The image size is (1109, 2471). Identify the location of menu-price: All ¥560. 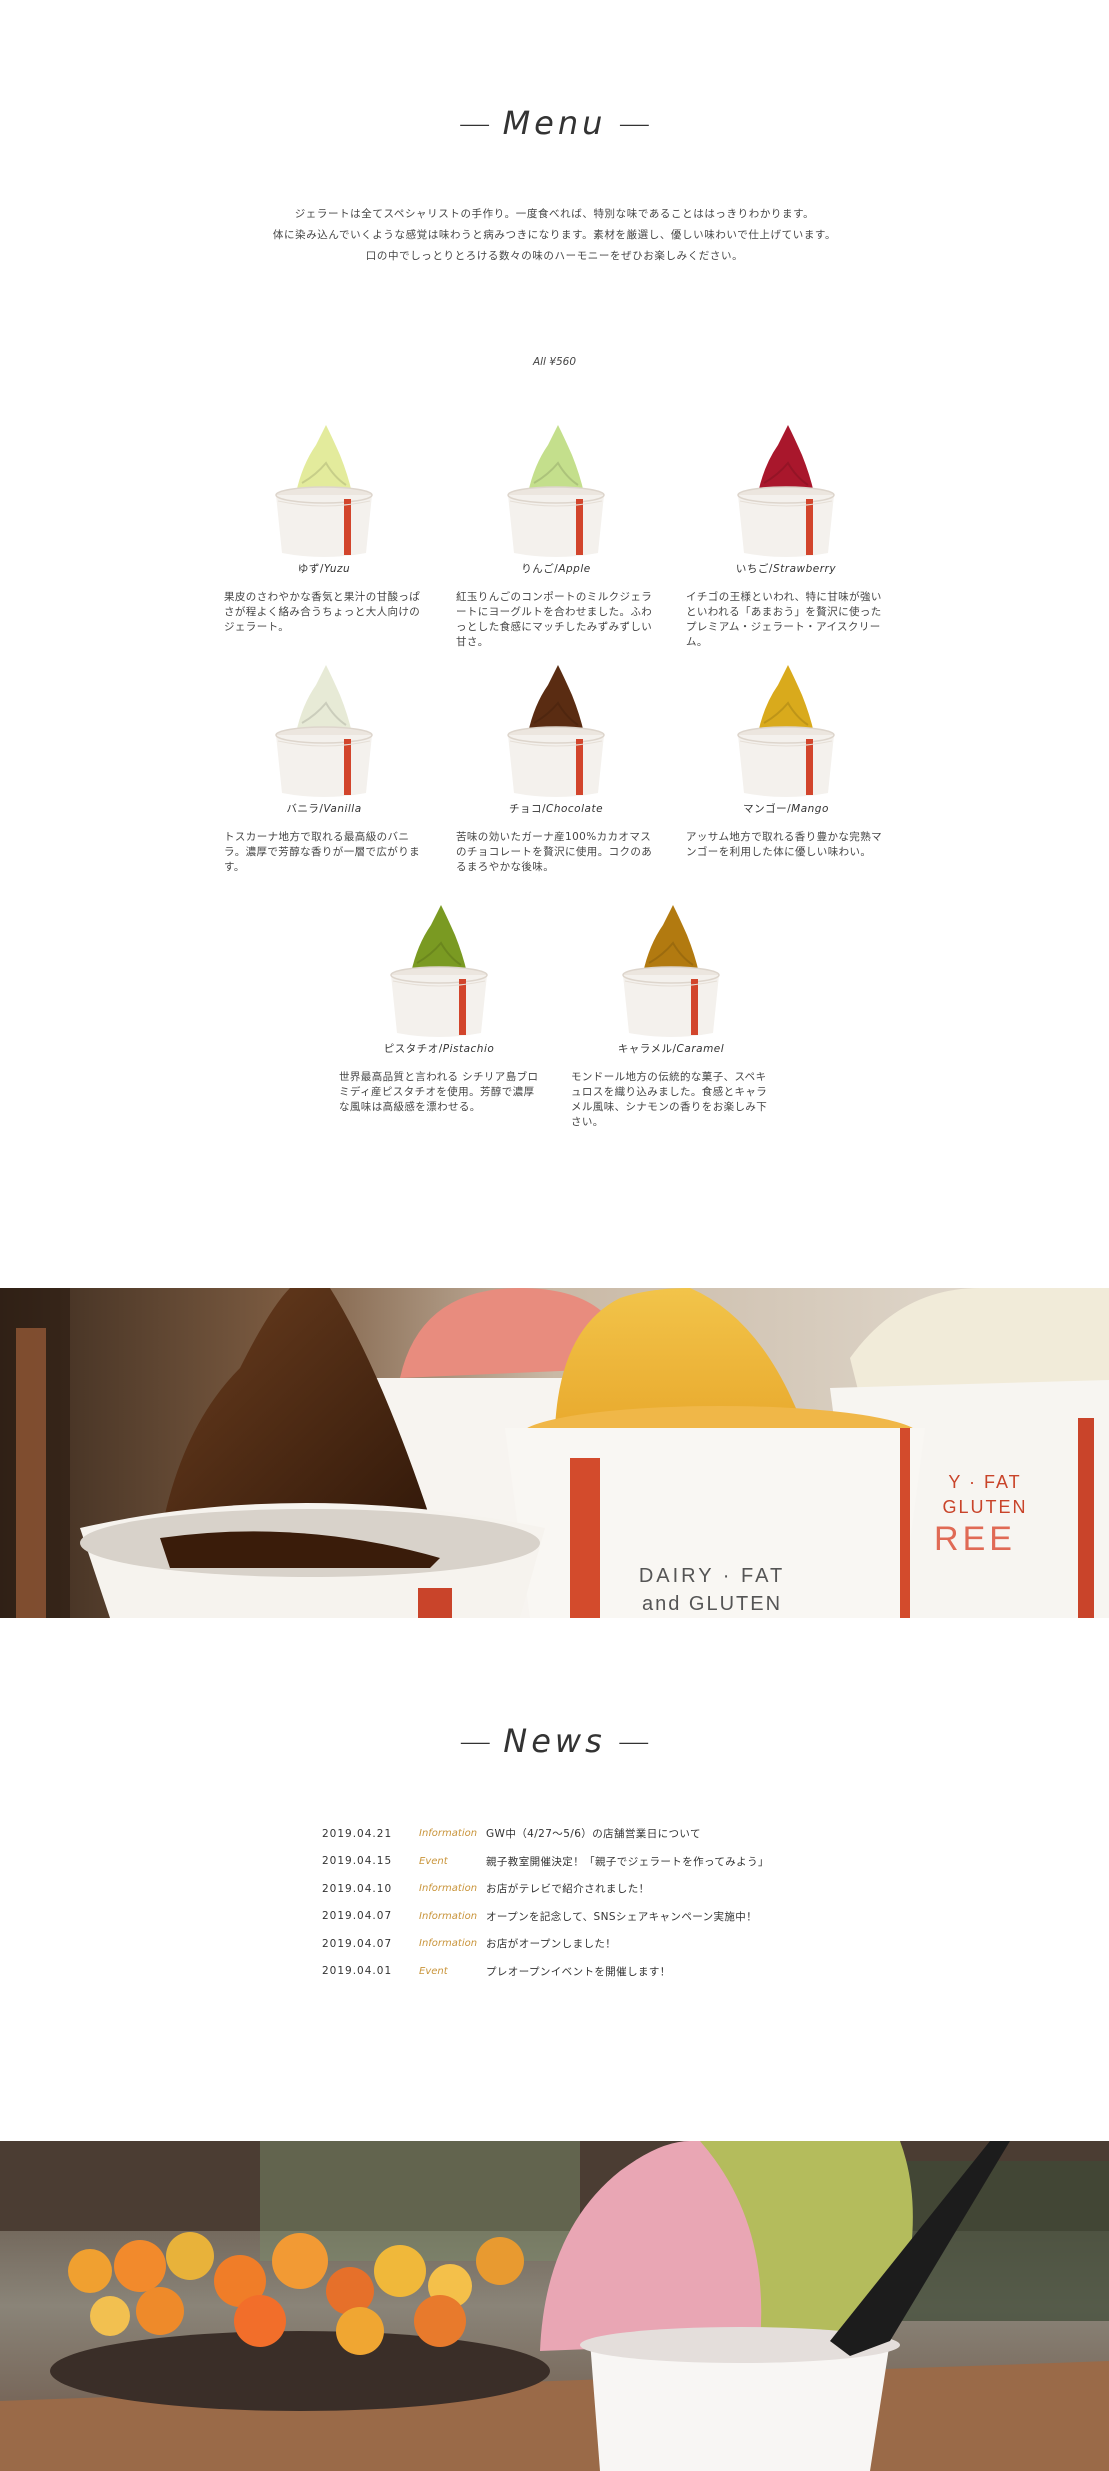
(554, 362).